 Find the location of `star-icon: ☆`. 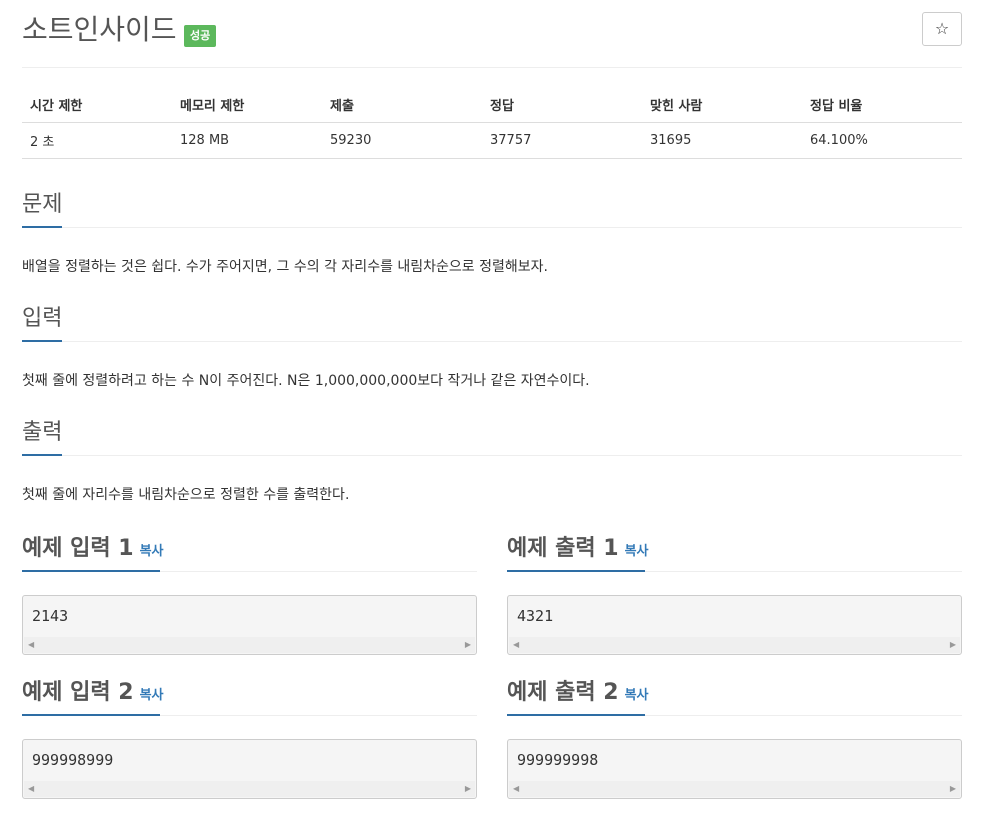

star-icon: ☆ is located at coordinates (942, 28).